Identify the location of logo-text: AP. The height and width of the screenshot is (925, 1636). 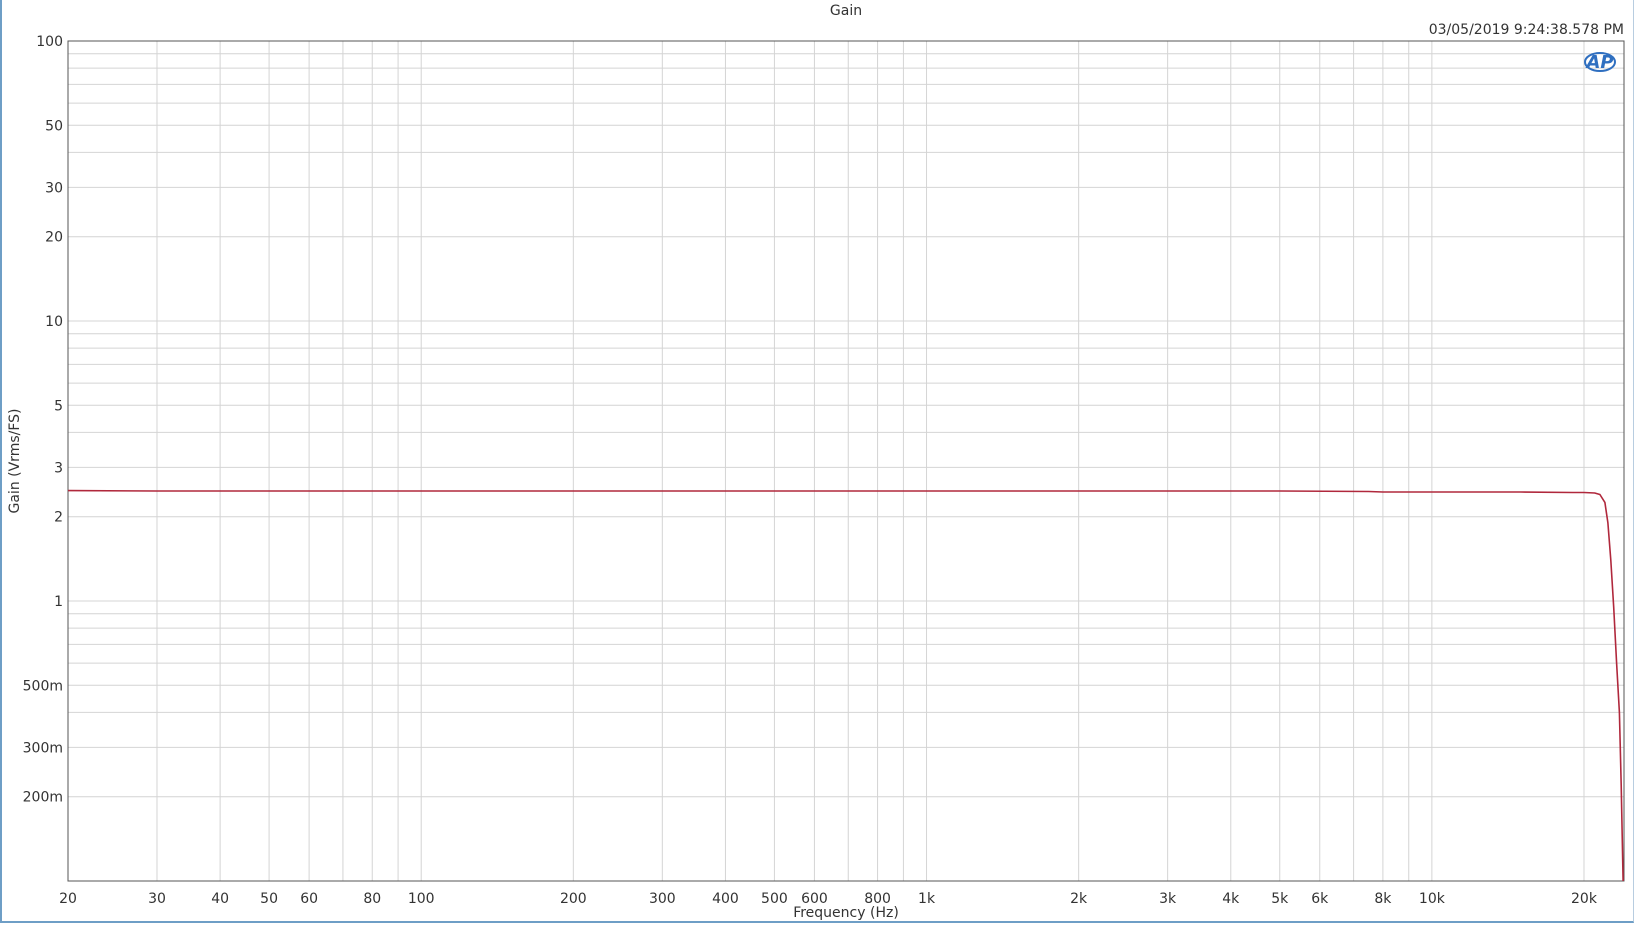
(1598, 62).